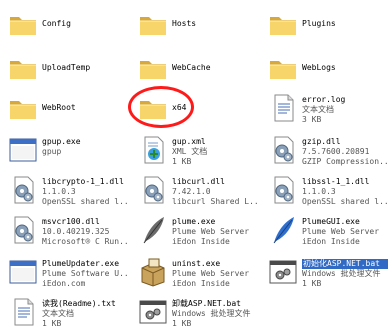 The image size is (390, 328). I want to click on file-item: 初始化ASP.NET.bat Windows 批处理文件 1 KB, so click(324, 275).